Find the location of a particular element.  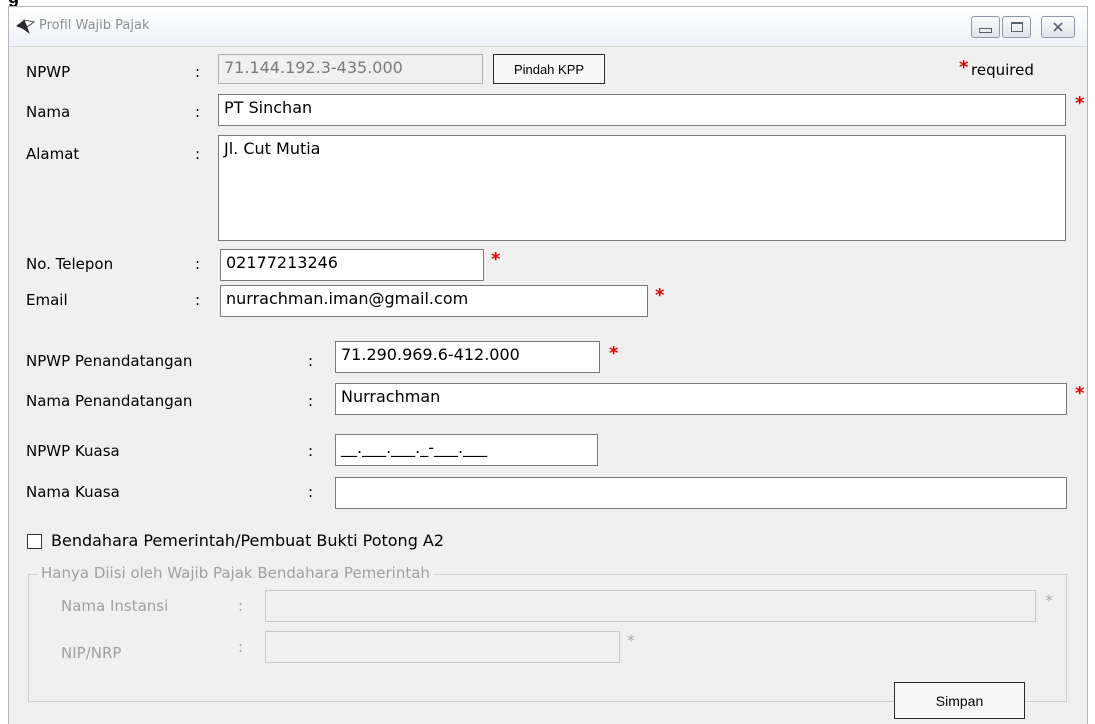

email-field: nurrachman.iman@gmail.com is located at coordinates (434, 301).